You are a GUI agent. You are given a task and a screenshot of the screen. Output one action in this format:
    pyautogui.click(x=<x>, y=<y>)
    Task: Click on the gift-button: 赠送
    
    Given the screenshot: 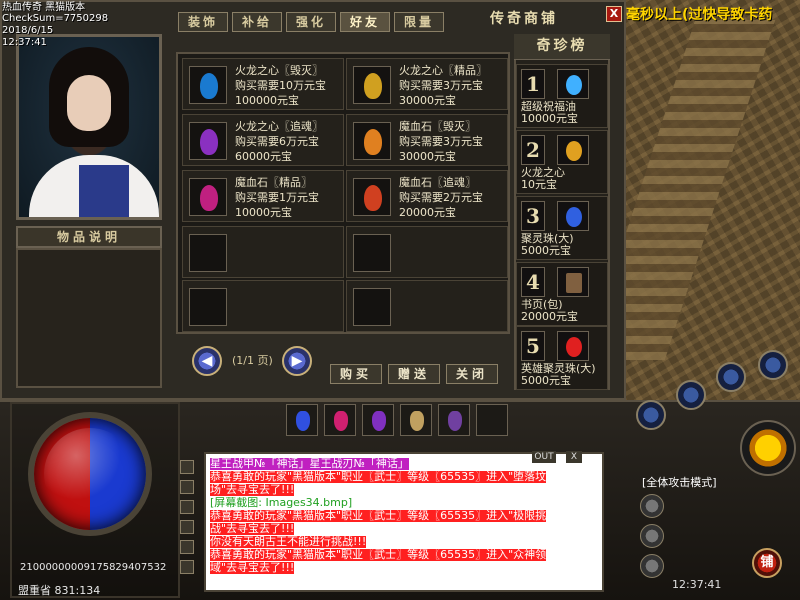 What is the action you would take?
    pyautogui.click(x=414, y=374)
    